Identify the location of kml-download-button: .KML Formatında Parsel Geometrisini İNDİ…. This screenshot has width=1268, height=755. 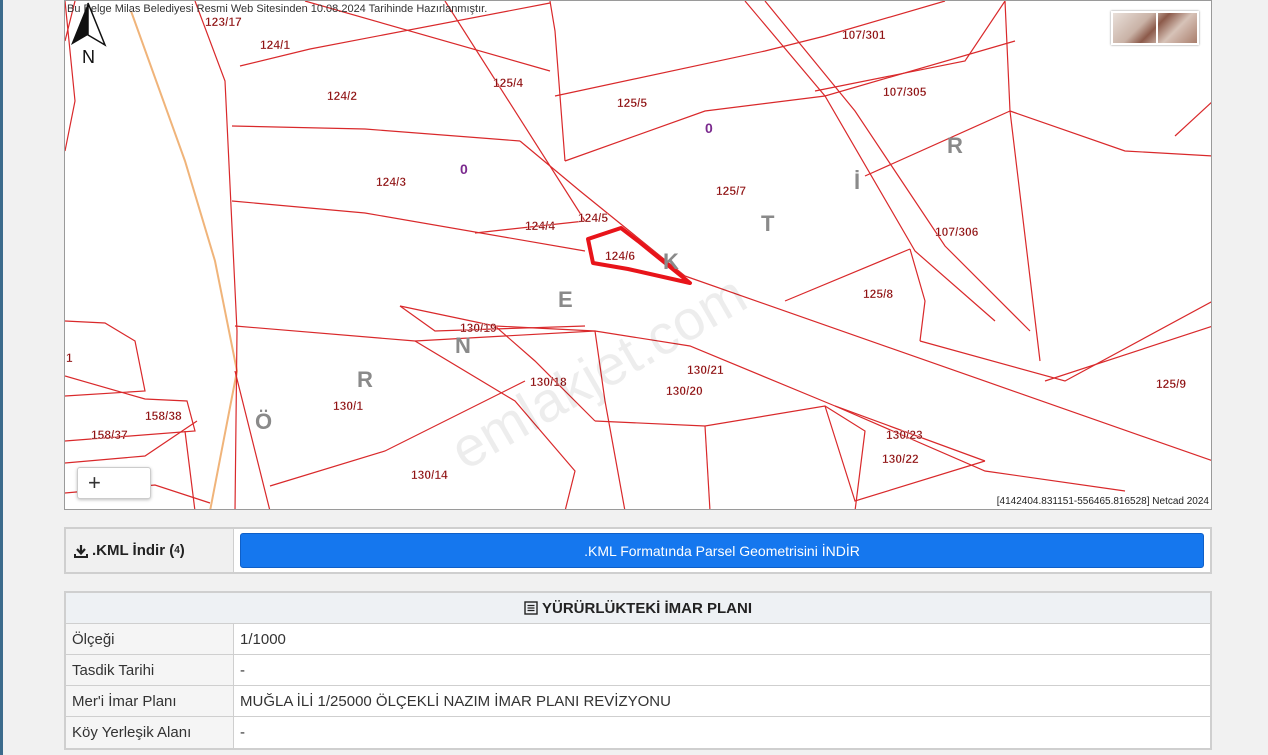
(722, 550).